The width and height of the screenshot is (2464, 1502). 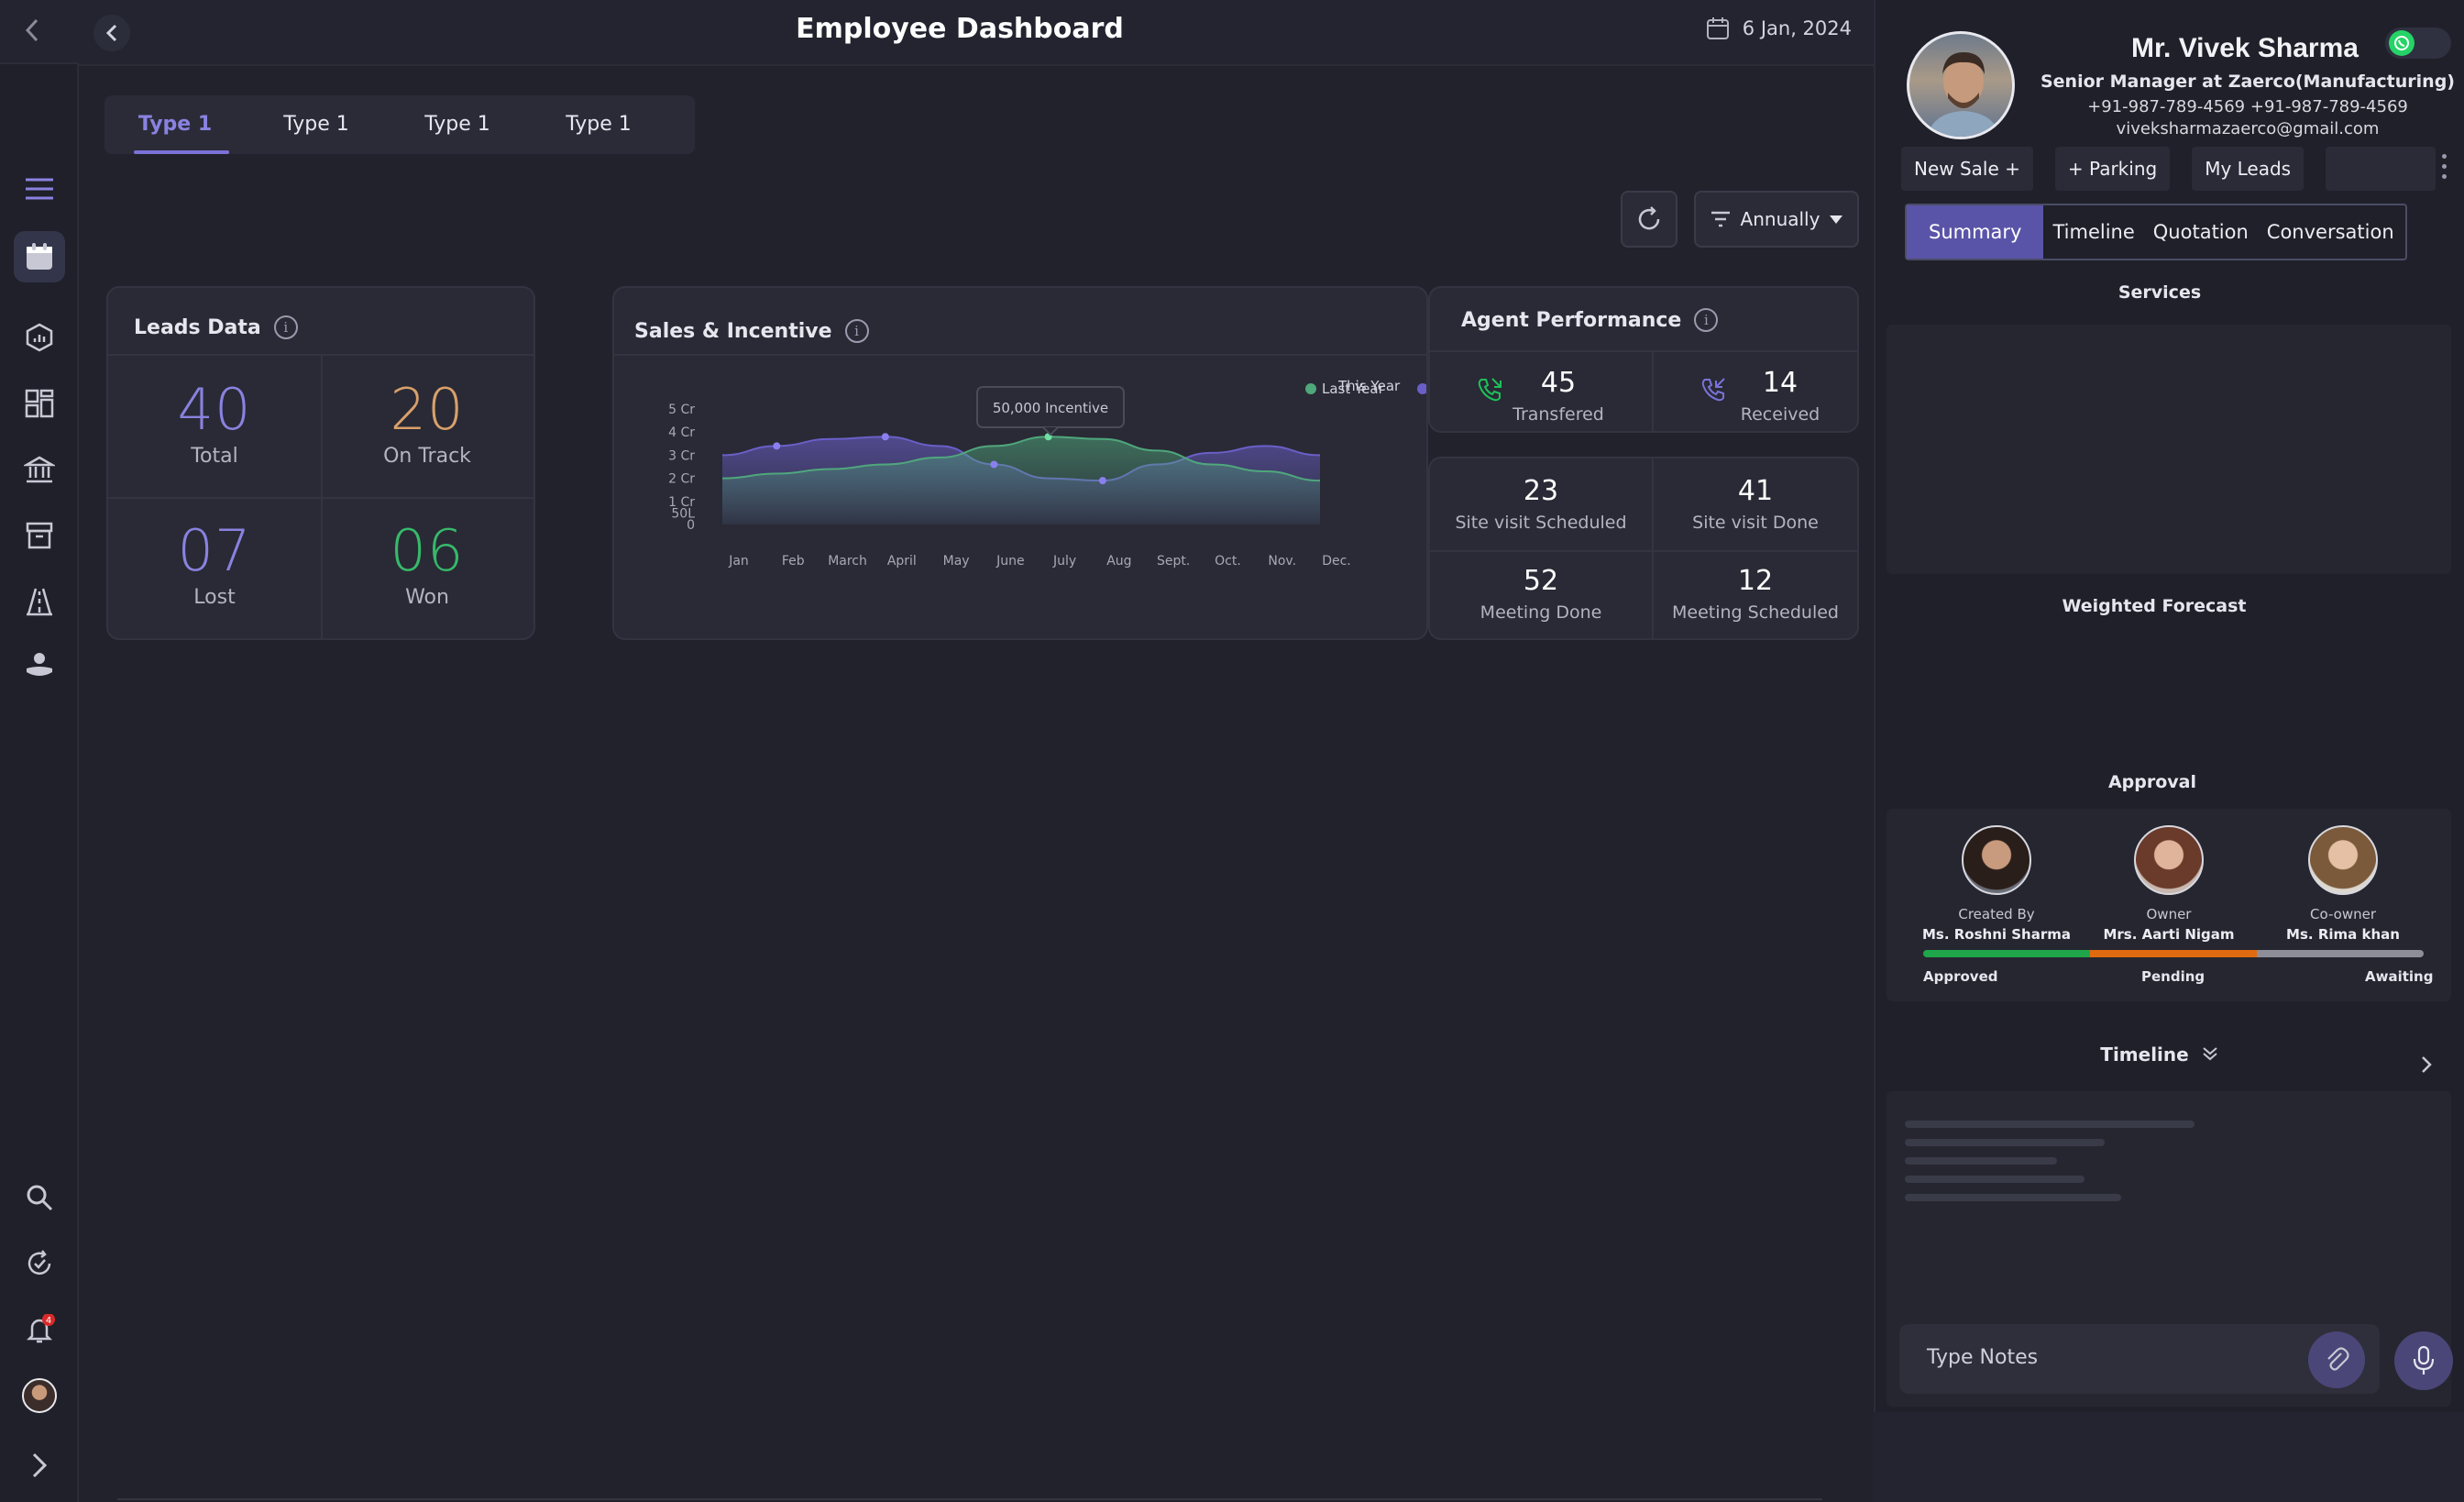 What do you see at coordinates (1369, 386) in the screenshot?
I see `legend-this-year: This Year` at bounding box center [1369, 386].